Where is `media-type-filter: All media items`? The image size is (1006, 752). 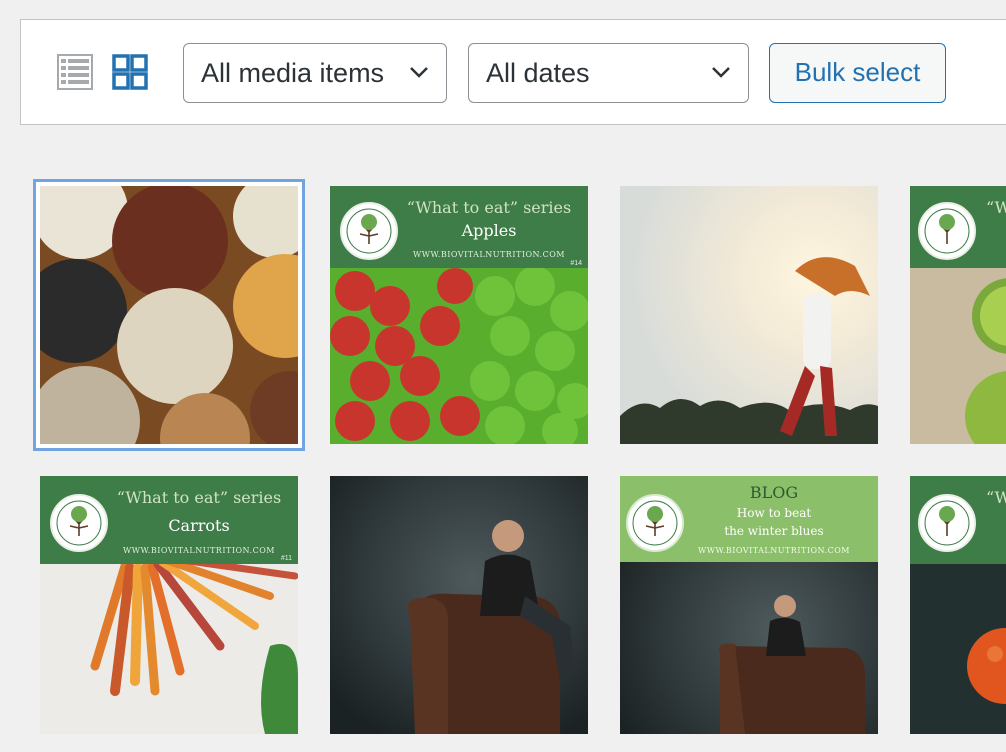
media-type-filter: All media items is located at coordinates (315, 73).